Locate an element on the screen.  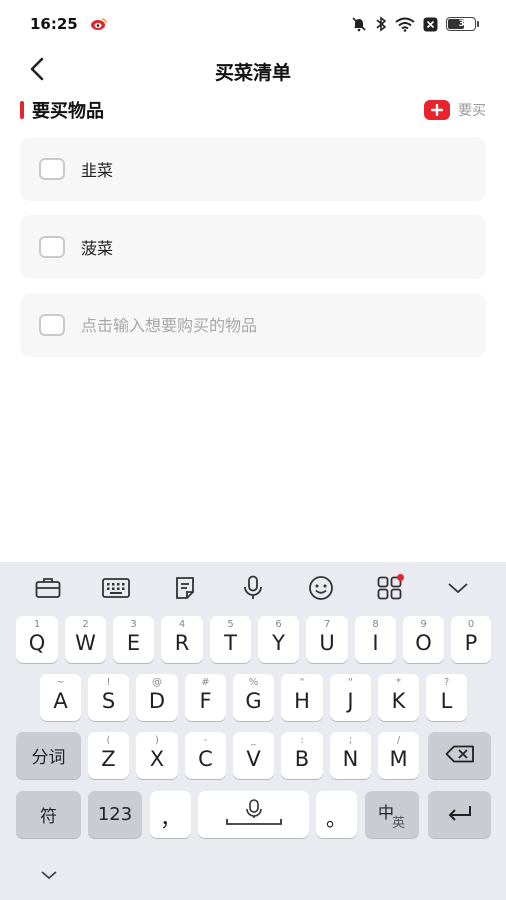
key-a: ~ A is located at coordinates (60, 697).